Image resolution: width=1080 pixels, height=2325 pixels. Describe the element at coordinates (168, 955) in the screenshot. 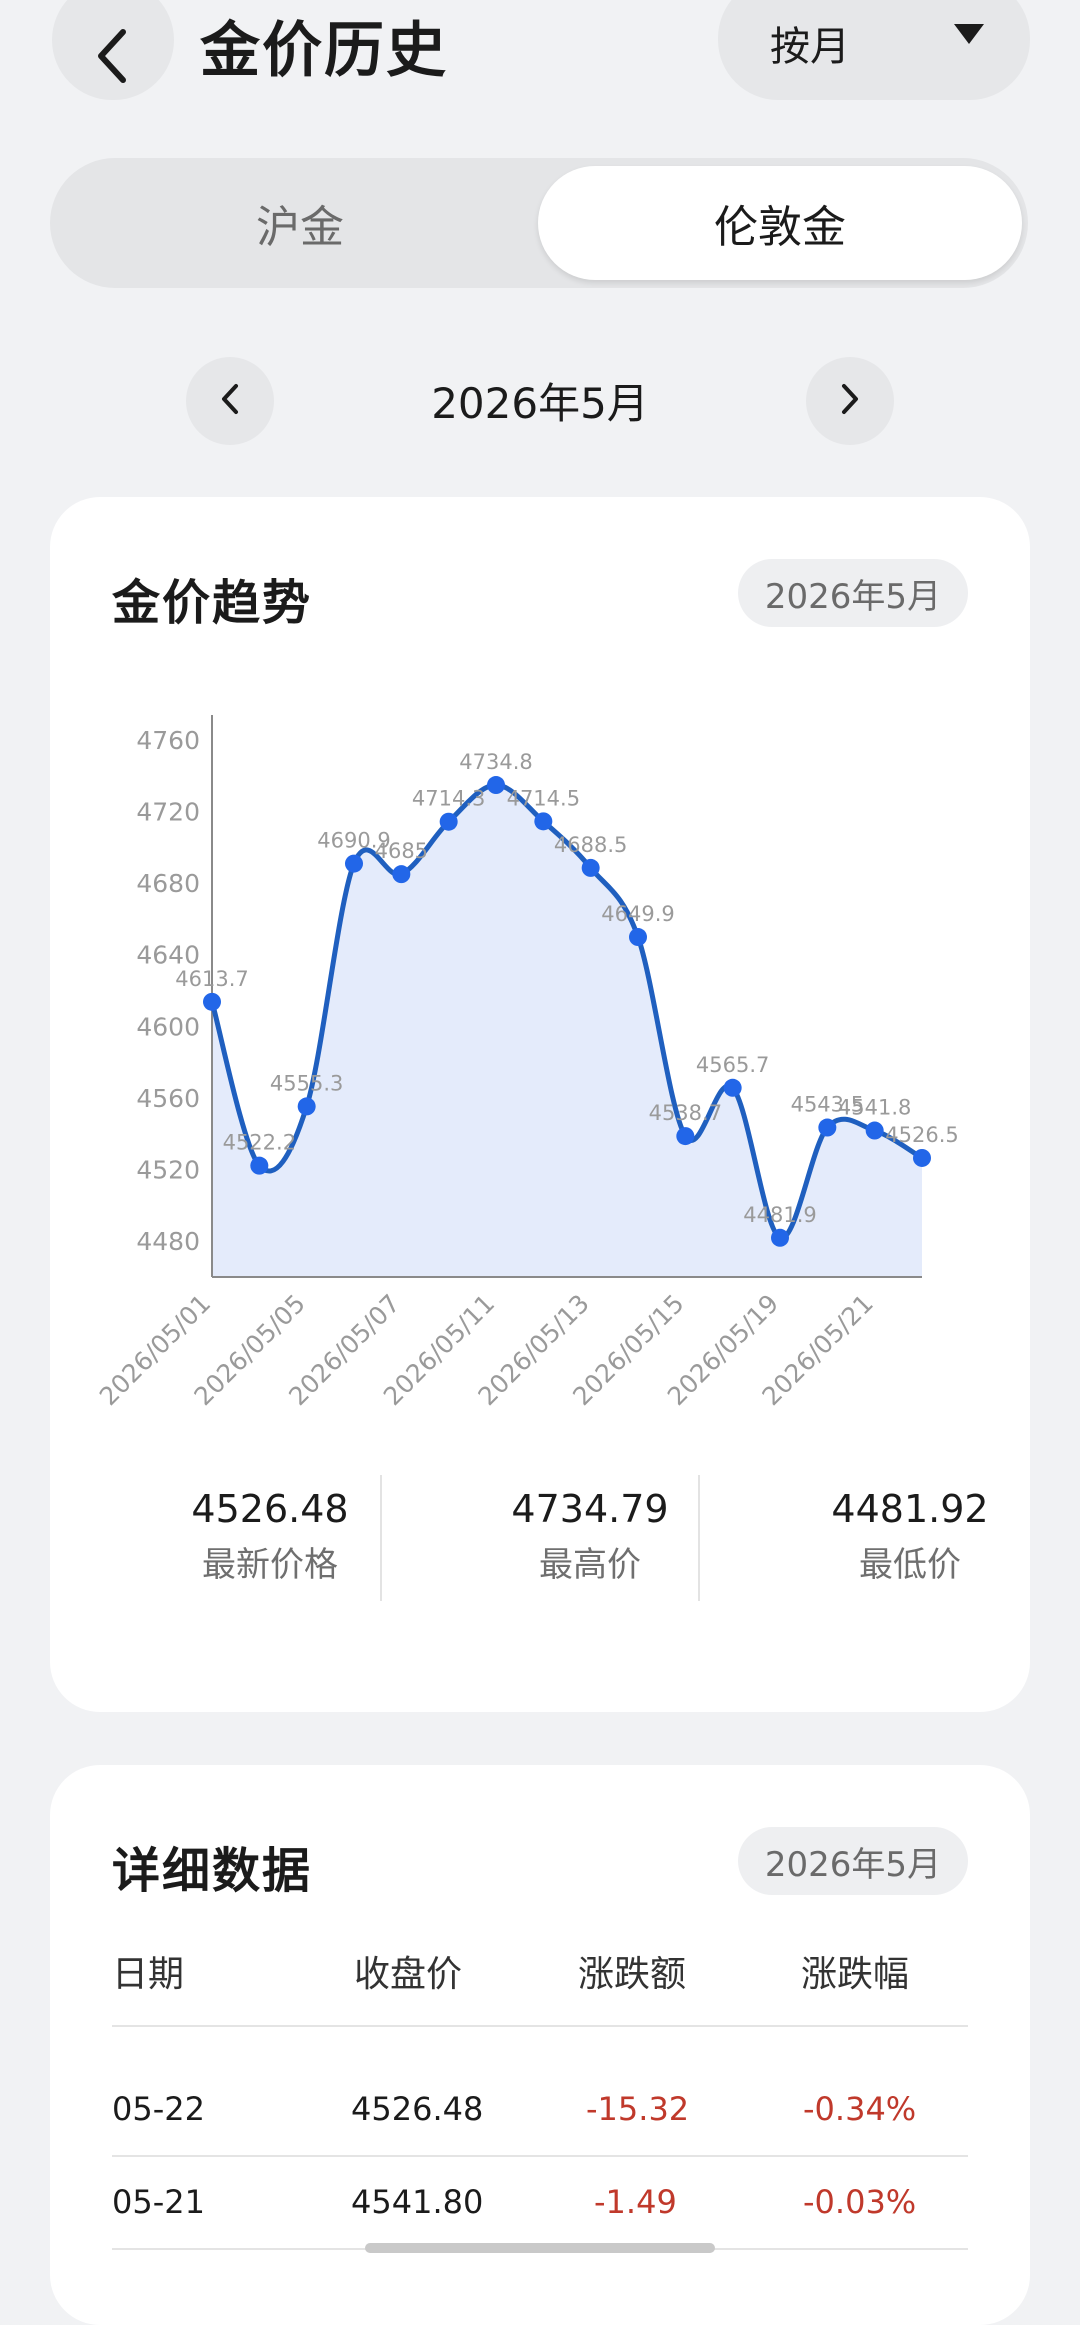

I see `y-tick-label: 4640` at that location.